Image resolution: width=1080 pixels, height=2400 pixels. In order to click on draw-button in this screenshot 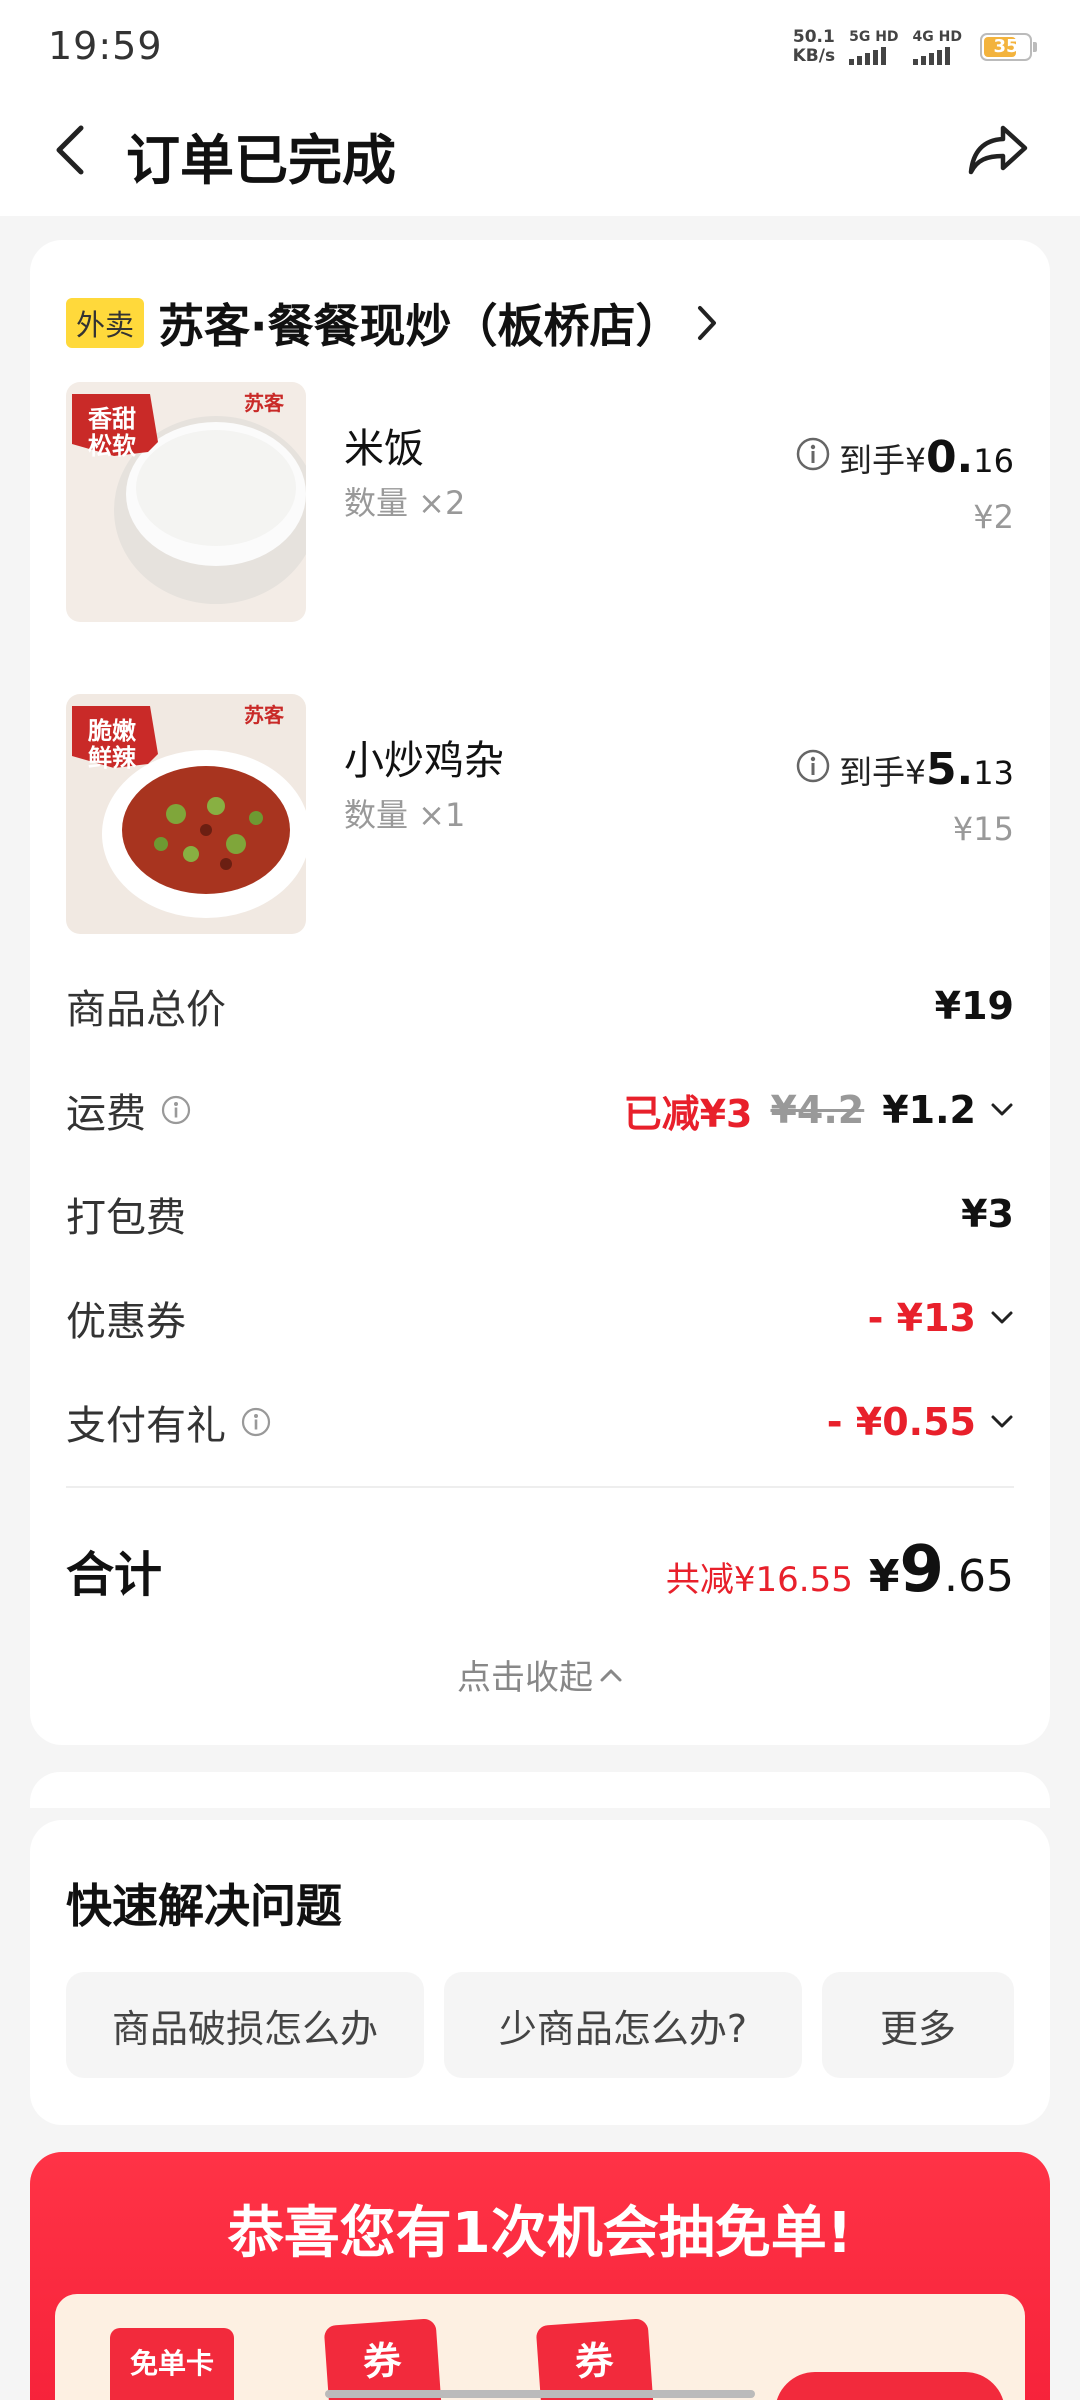, I will do `click(890, 2386)`.